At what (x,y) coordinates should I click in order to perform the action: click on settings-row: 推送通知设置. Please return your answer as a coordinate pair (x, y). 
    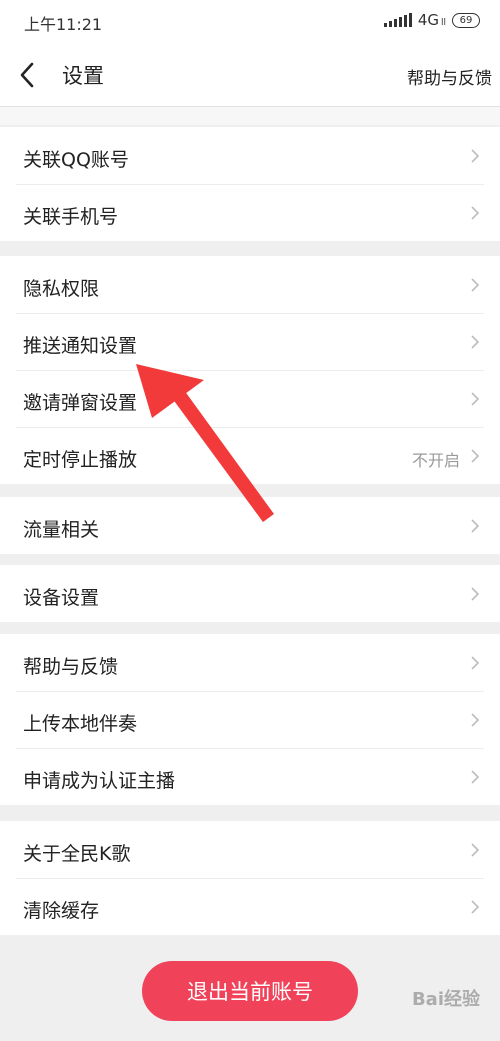
    Looking at the image, I should click on (250, 341).